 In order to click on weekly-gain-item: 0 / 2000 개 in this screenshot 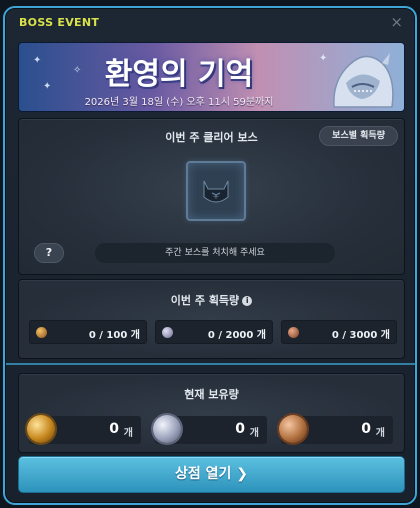, I will do `click(214, 332)`.